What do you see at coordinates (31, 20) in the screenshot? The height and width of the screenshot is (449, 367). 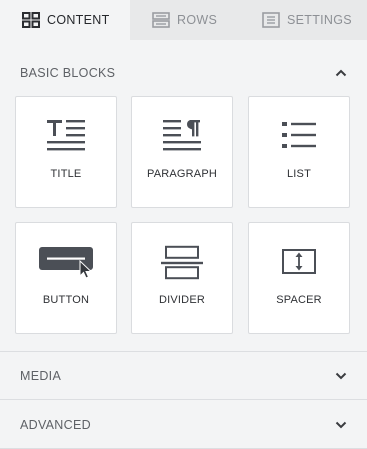 I see `grid-icon` at bounding box center [31, 20].